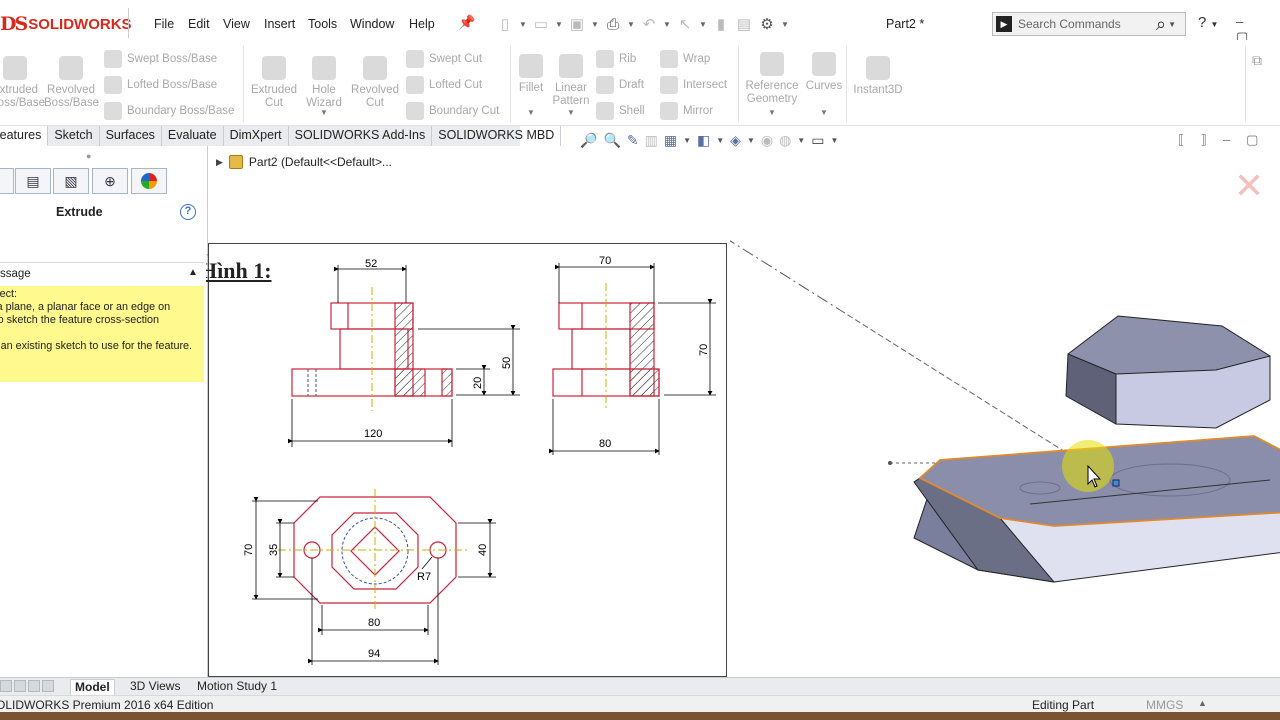 Image resolution: width=1280 pixels, height=720 pixels. Describe the element at coordinates (131, 136) in the screenshot. I see `tab-surfaces: Surfaces` at that location.